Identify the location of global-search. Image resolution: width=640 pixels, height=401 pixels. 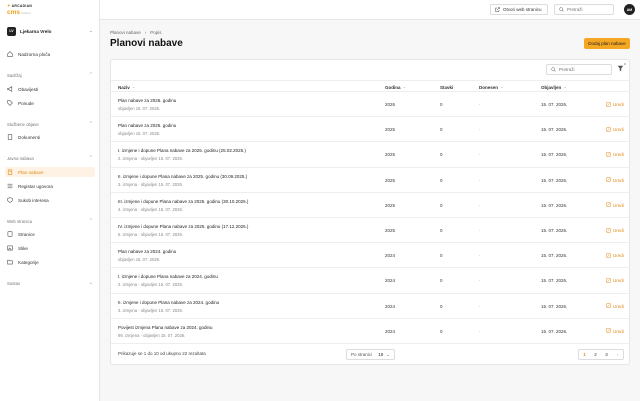
(584, 9).